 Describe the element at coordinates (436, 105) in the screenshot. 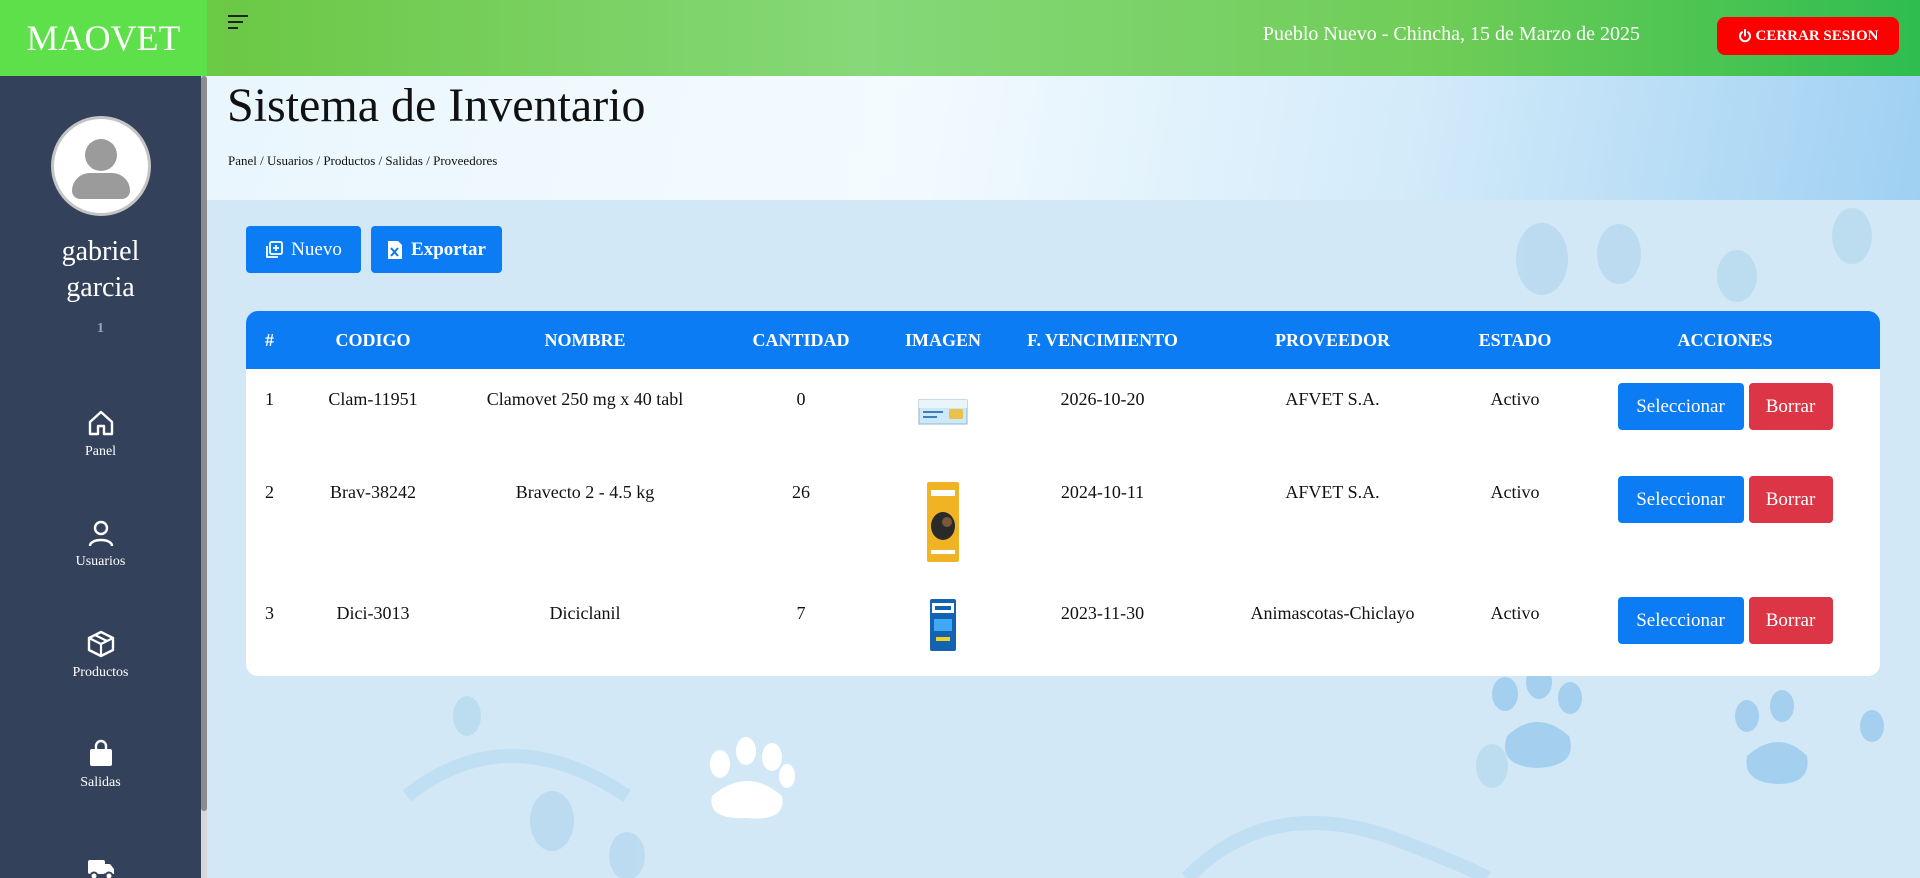

I see `page-title: Sistema de Inventario` at that location.